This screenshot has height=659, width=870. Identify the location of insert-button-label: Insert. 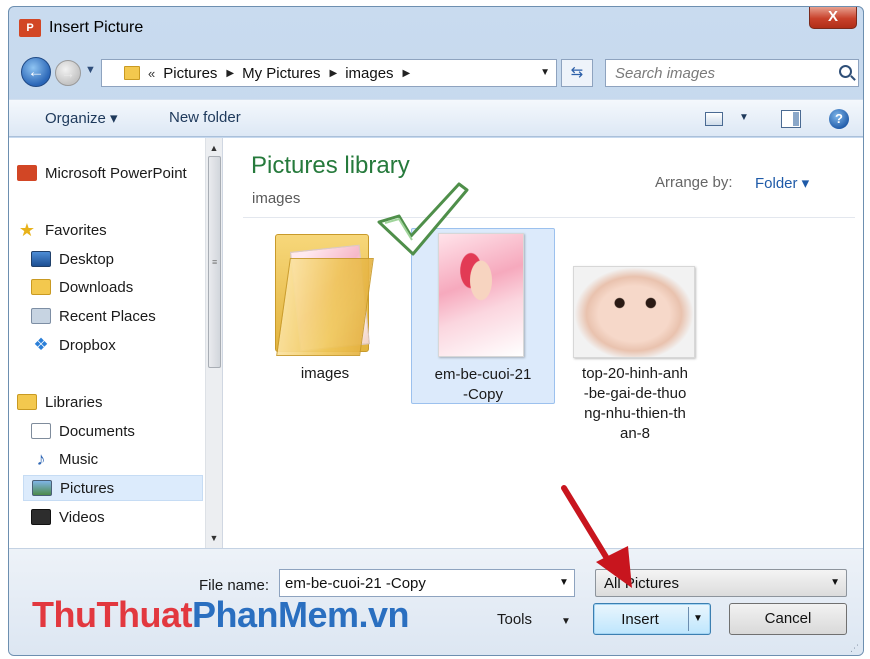
(640, 619).